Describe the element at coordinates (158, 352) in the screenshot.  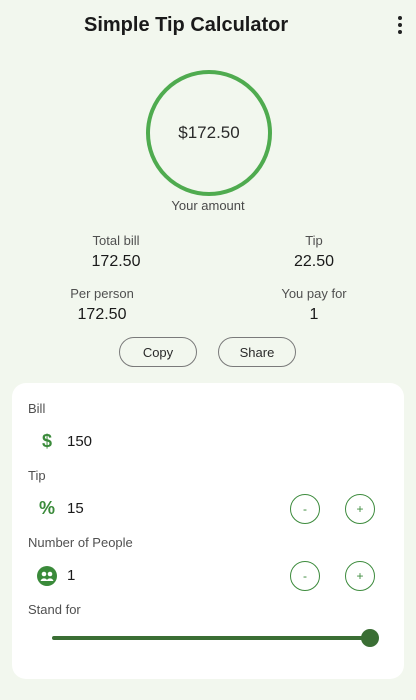
I see `copy-button: Copy` at that location.